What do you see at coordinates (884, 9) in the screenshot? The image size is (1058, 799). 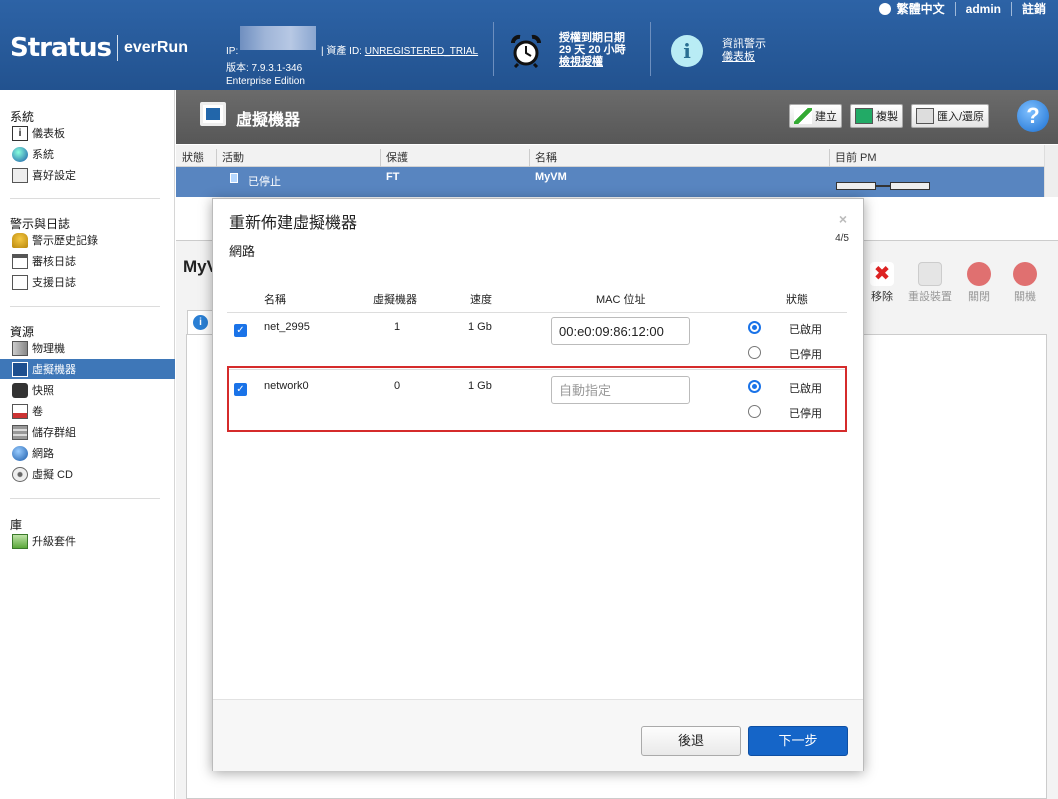 I see `globe-icon` at bounding box center [884, 9].